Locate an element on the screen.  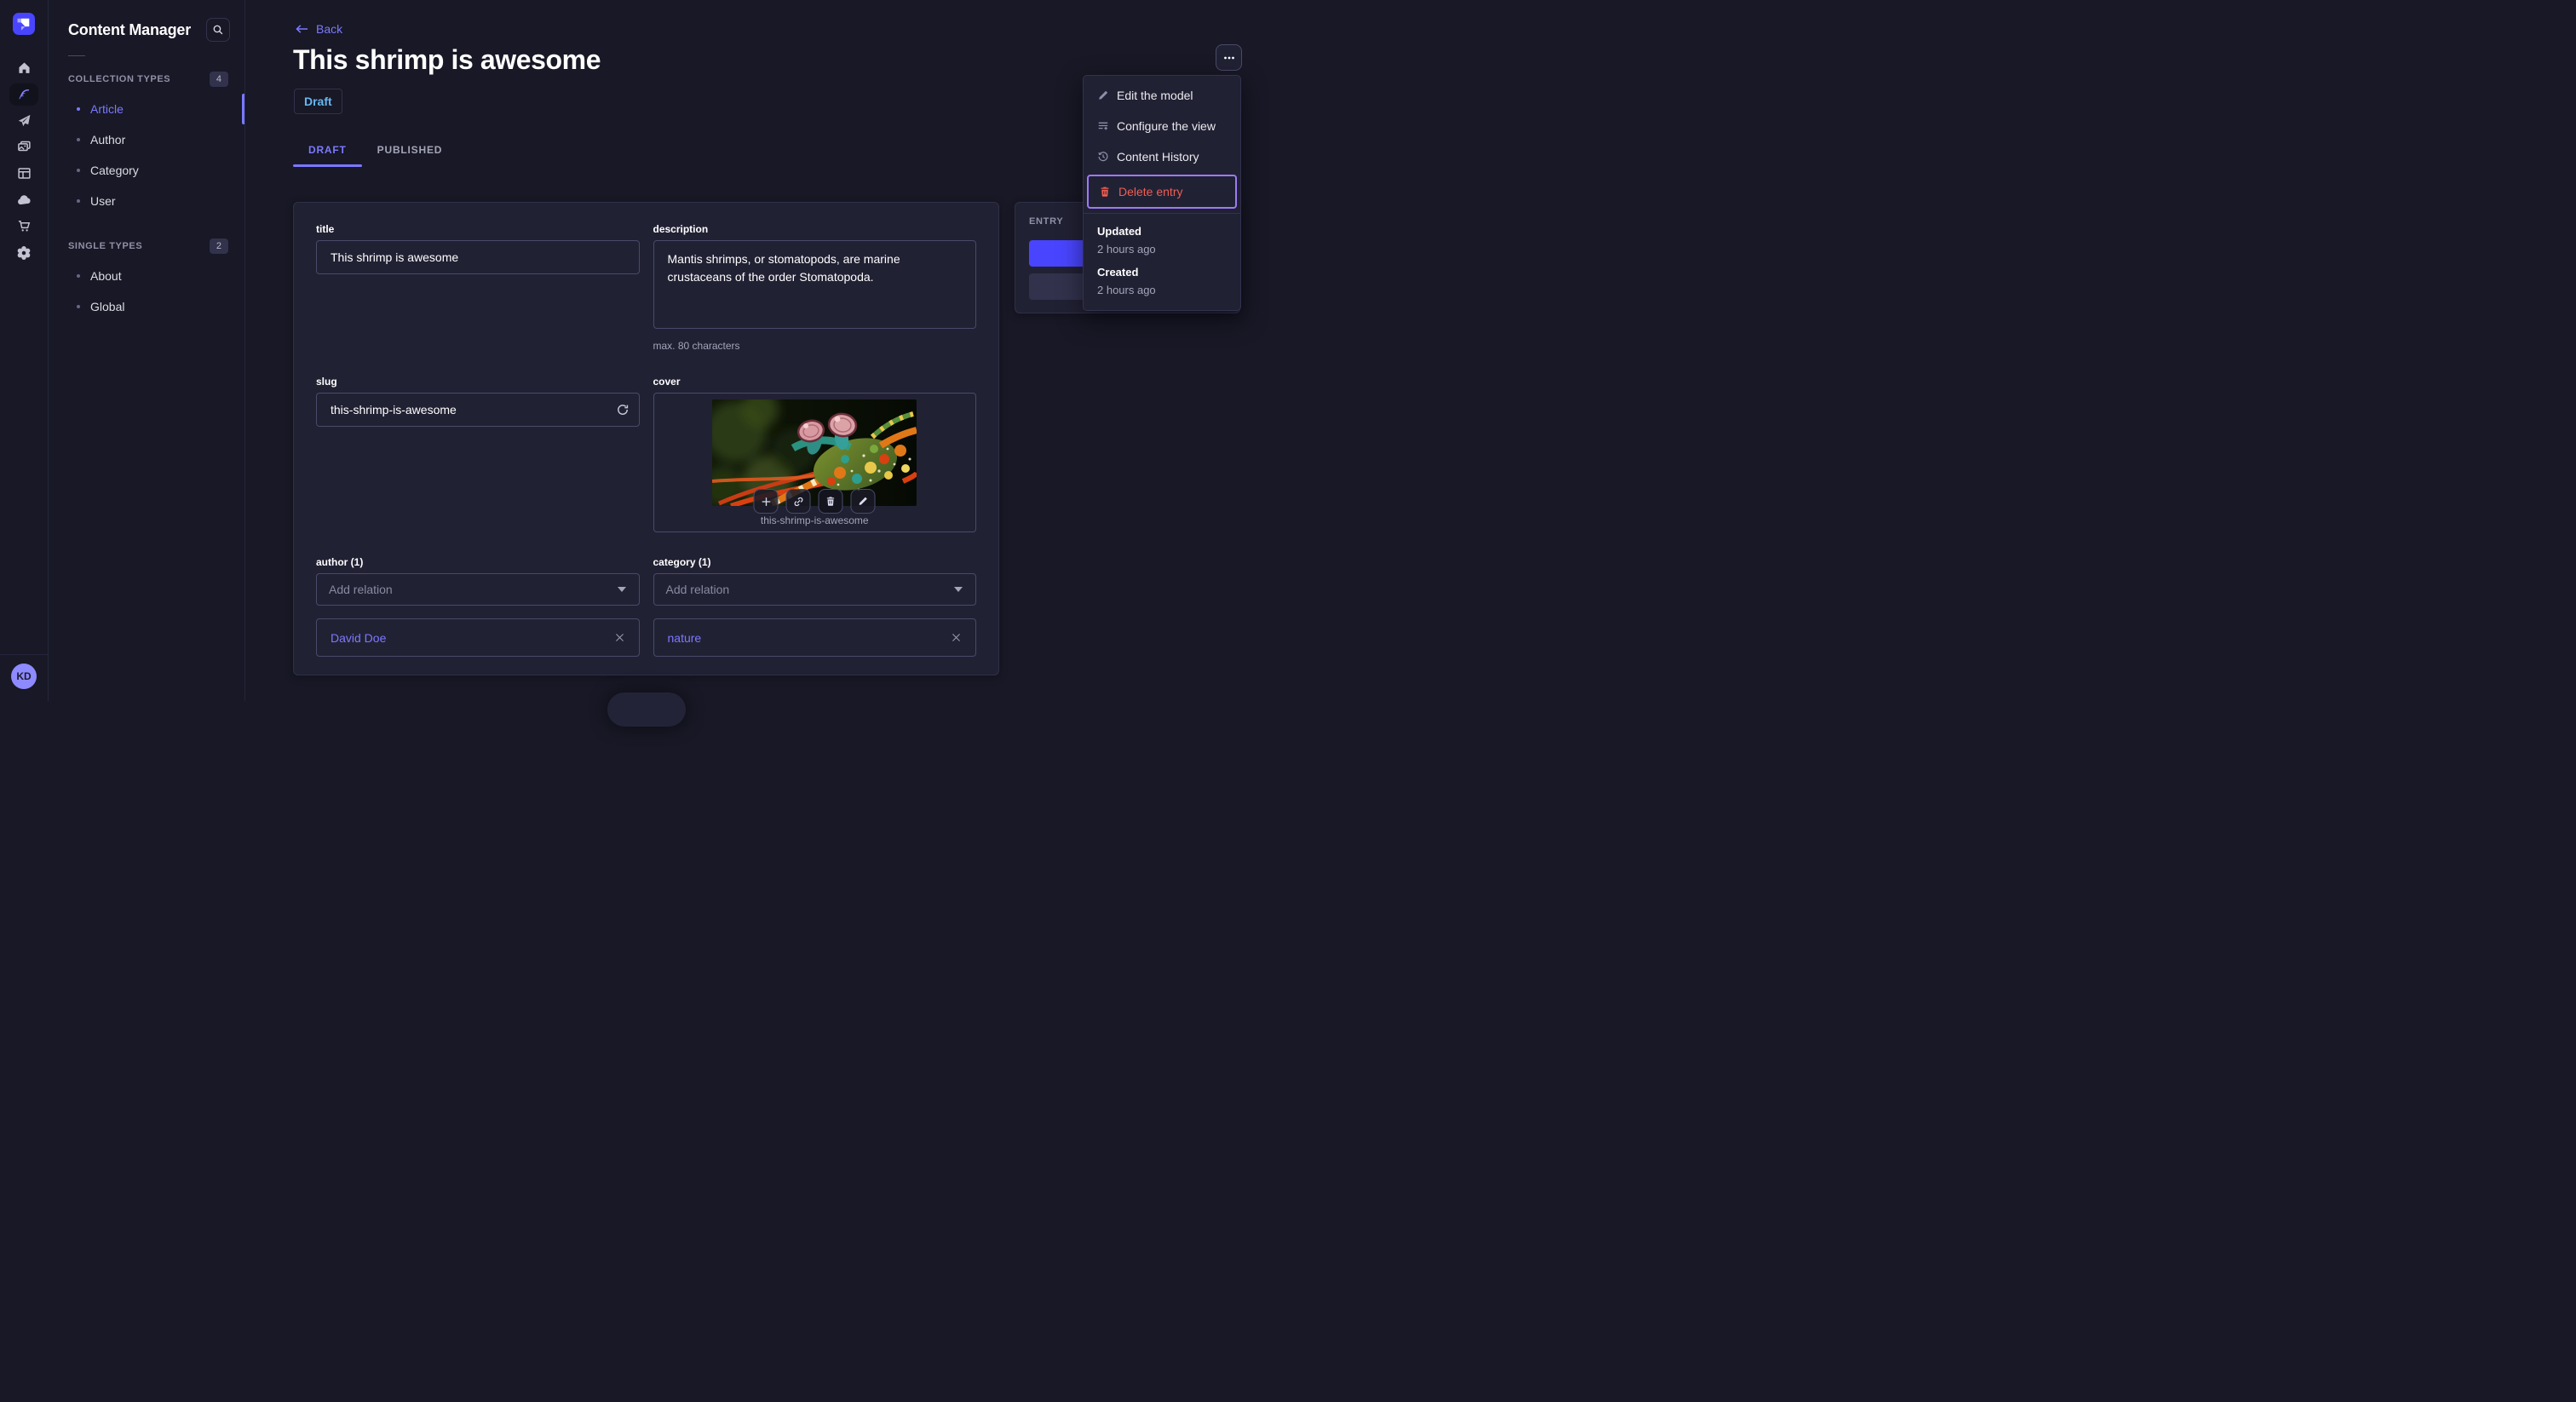
feather-icon is located at coordinates (24, 94).